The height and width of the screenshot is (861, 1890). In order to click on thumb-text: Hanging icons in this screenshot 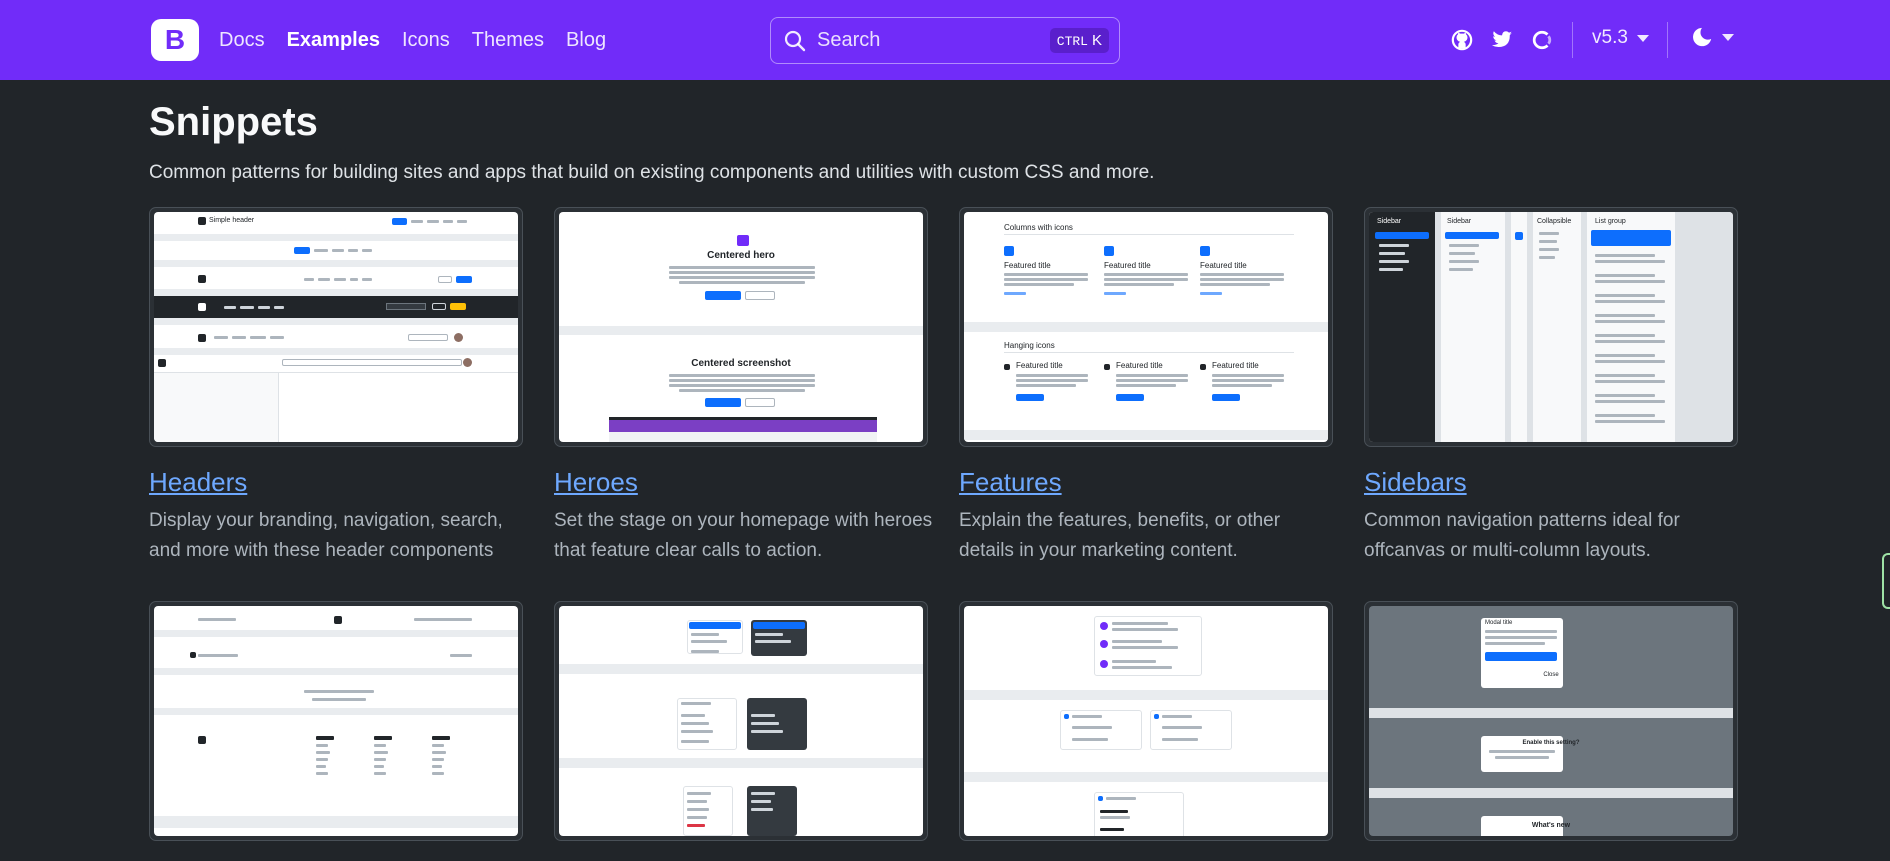, I will do `click(1029, 345)`.